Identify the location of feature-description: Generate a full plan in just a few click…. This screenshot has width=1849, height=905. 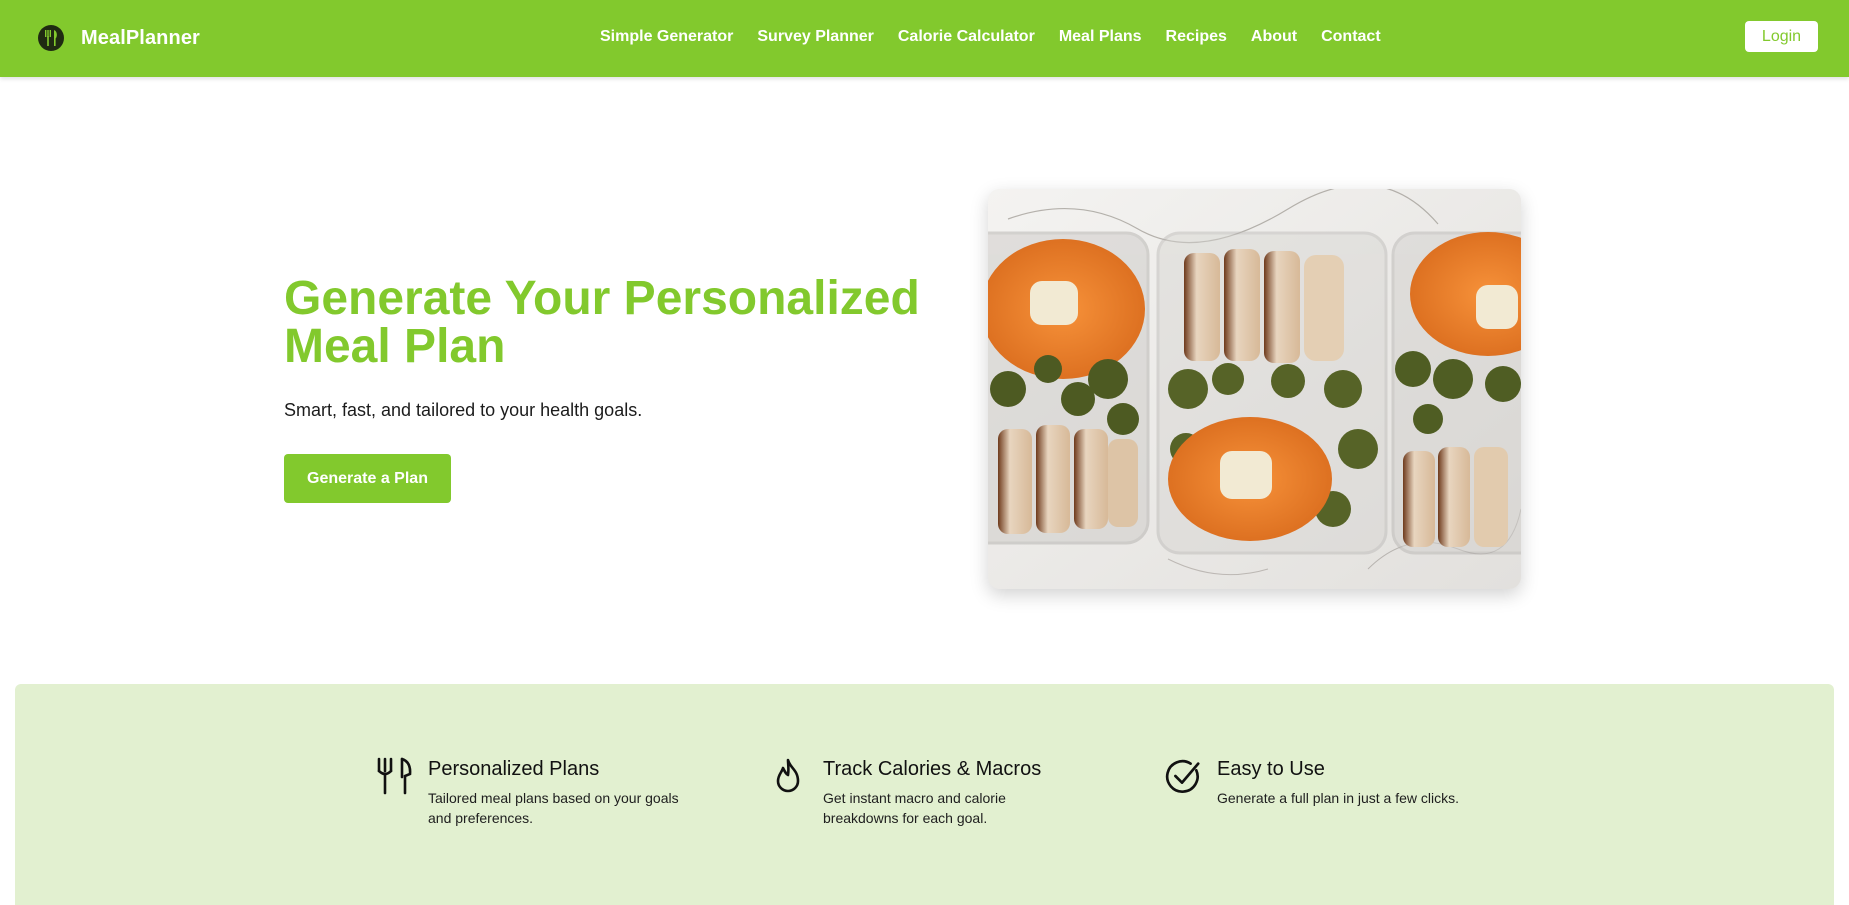
(1338, 798).